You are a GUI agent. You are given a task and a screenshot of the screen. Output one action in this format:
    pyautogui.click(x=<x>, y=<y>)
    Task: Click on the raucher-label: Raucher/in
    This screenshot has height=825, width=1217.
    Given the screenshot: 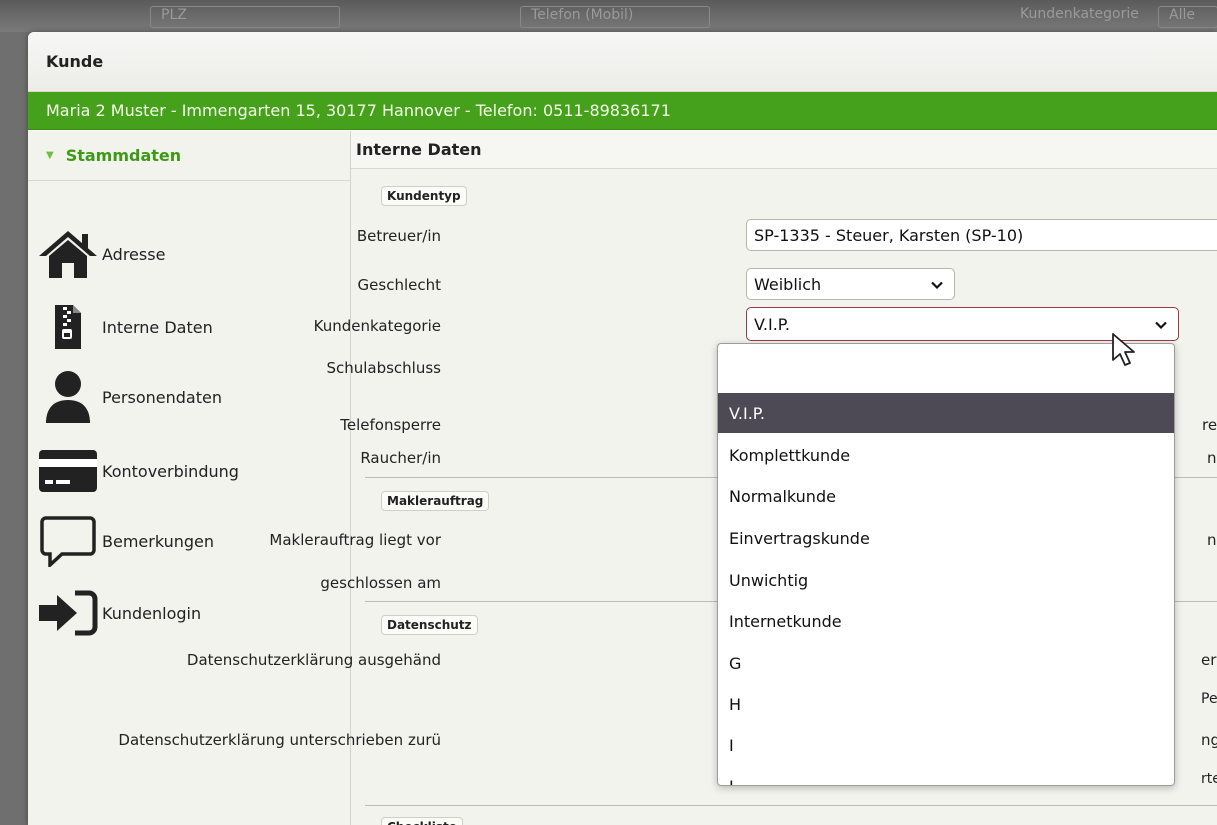 What is the action you would take?
    pyautogui.click(x=400, y=458)
    